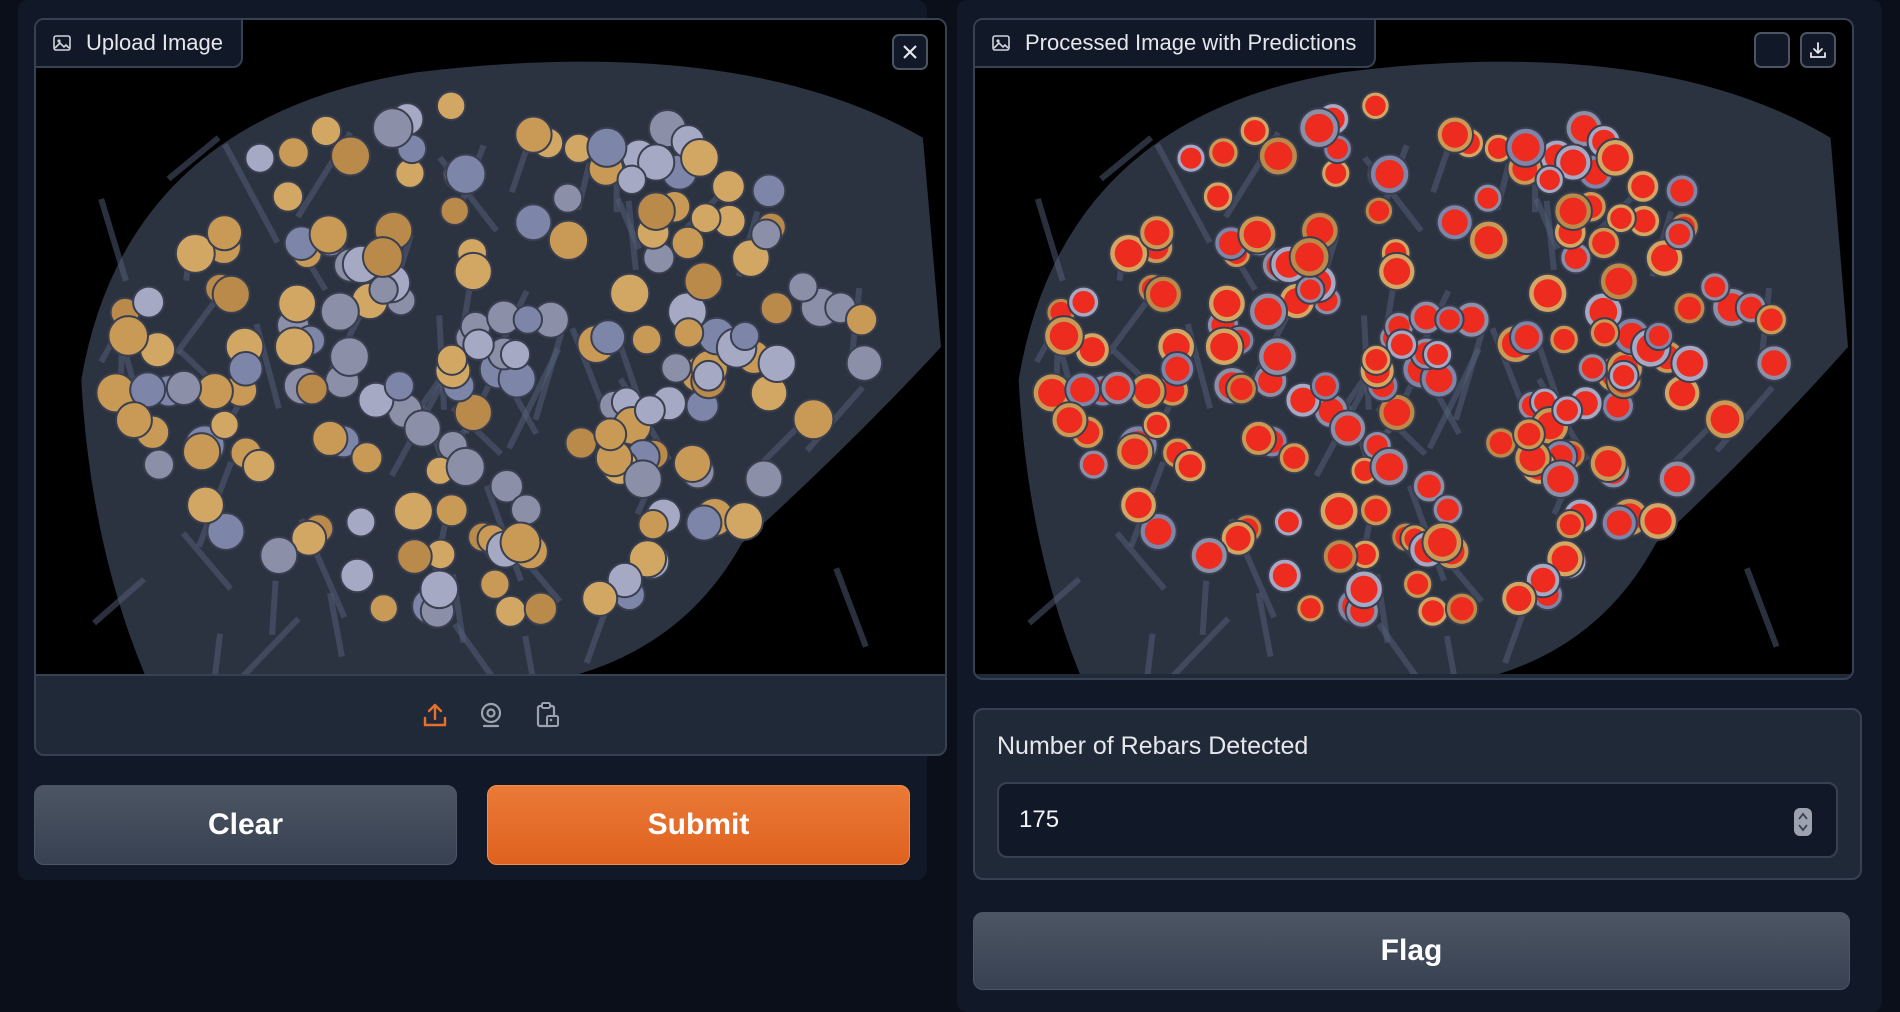 The width and height of the screenshot is (1900, 1012). I want to click on rebar-count-block: Number of Rebars Detected 175, so click(1417, 794).